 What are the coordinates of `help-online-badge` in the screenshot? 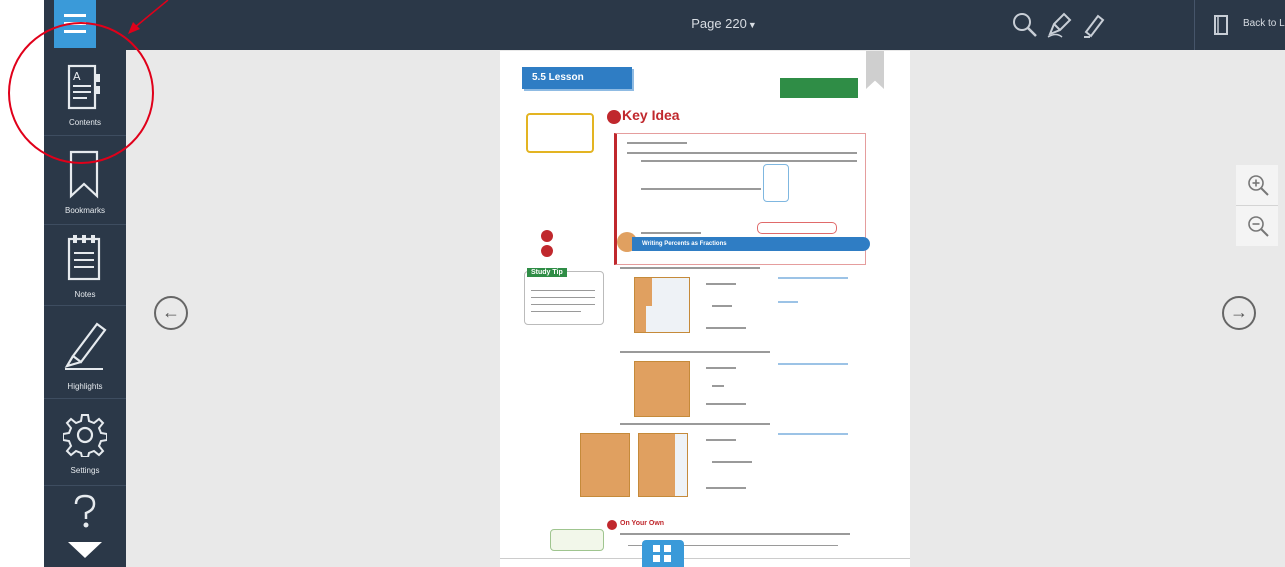 It's located at (577, 540).